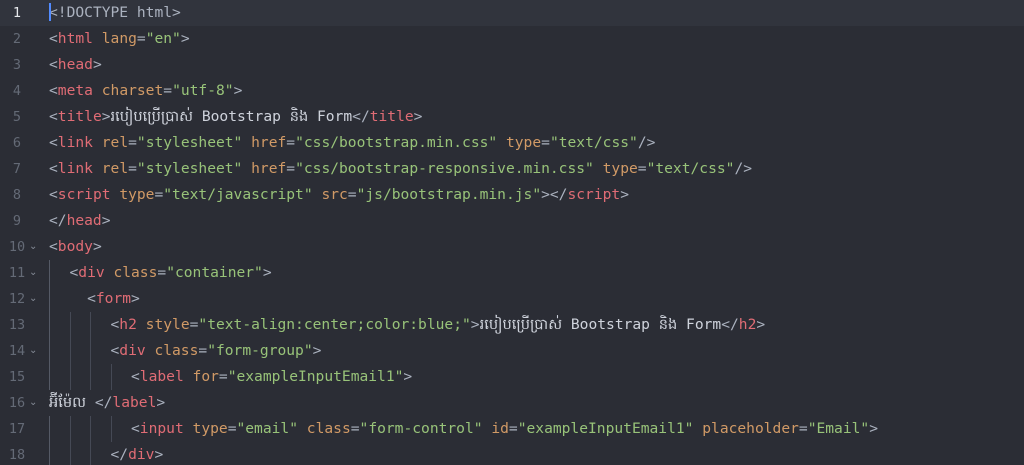  Describe the element at coordinates (512, 247) in the screenshot. I see `code-line: 10 ⌄ <body>` at that location.